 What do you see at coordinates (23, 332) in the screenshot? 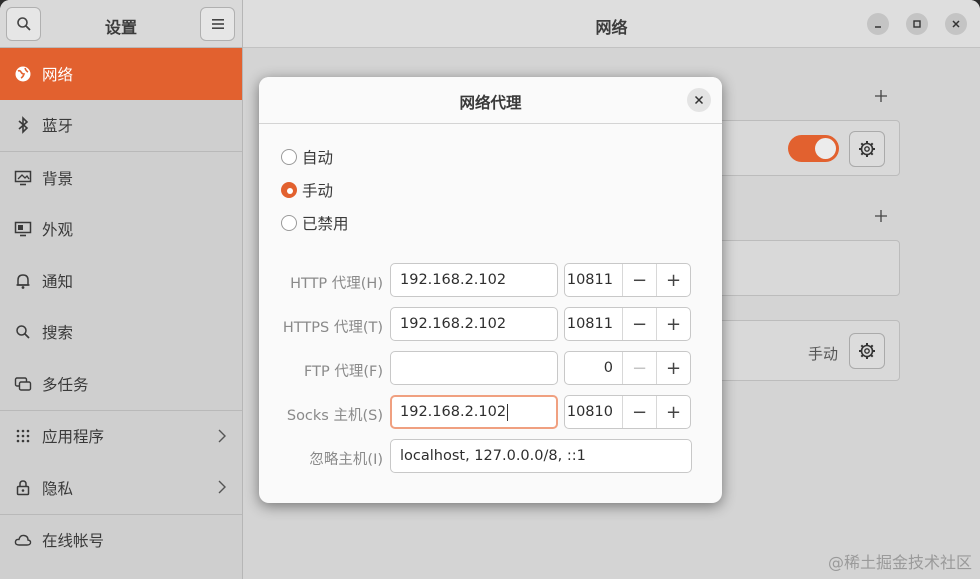
I see `search-icon` at bounding box center [23, 332].